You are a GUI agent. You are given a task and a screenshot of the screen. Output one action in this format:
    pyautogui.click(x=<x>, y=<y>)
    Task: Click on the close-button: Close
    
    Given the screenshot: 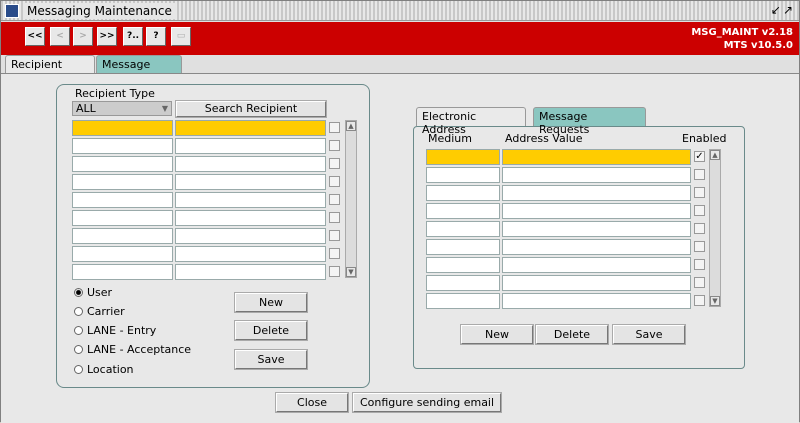 What is the action you would take?
    pyautogui.click(x=312, y=402)
    